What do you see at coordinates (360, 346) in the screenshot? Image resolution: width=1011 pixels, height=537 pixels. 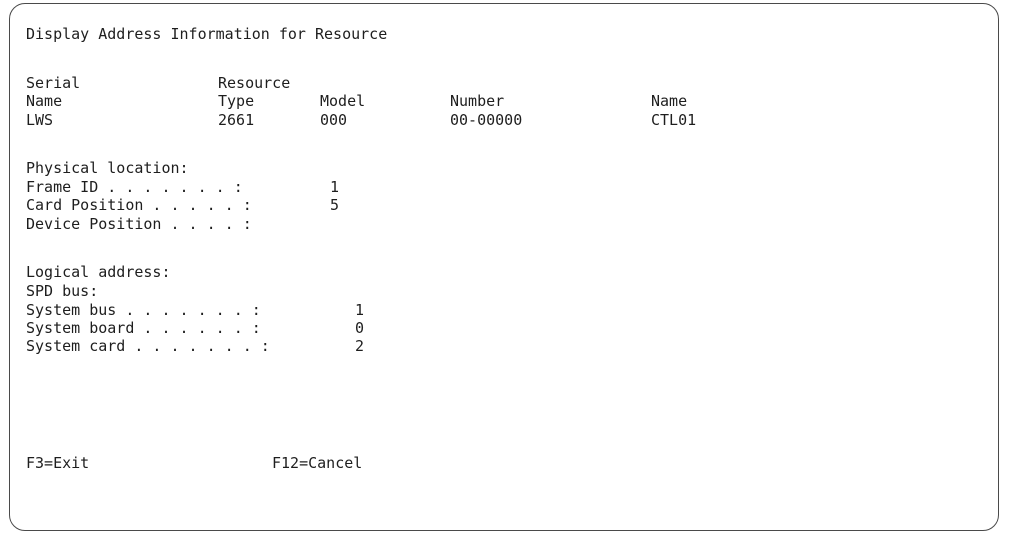 I see `system-card-value: 2` at bounding box center [360, 346].